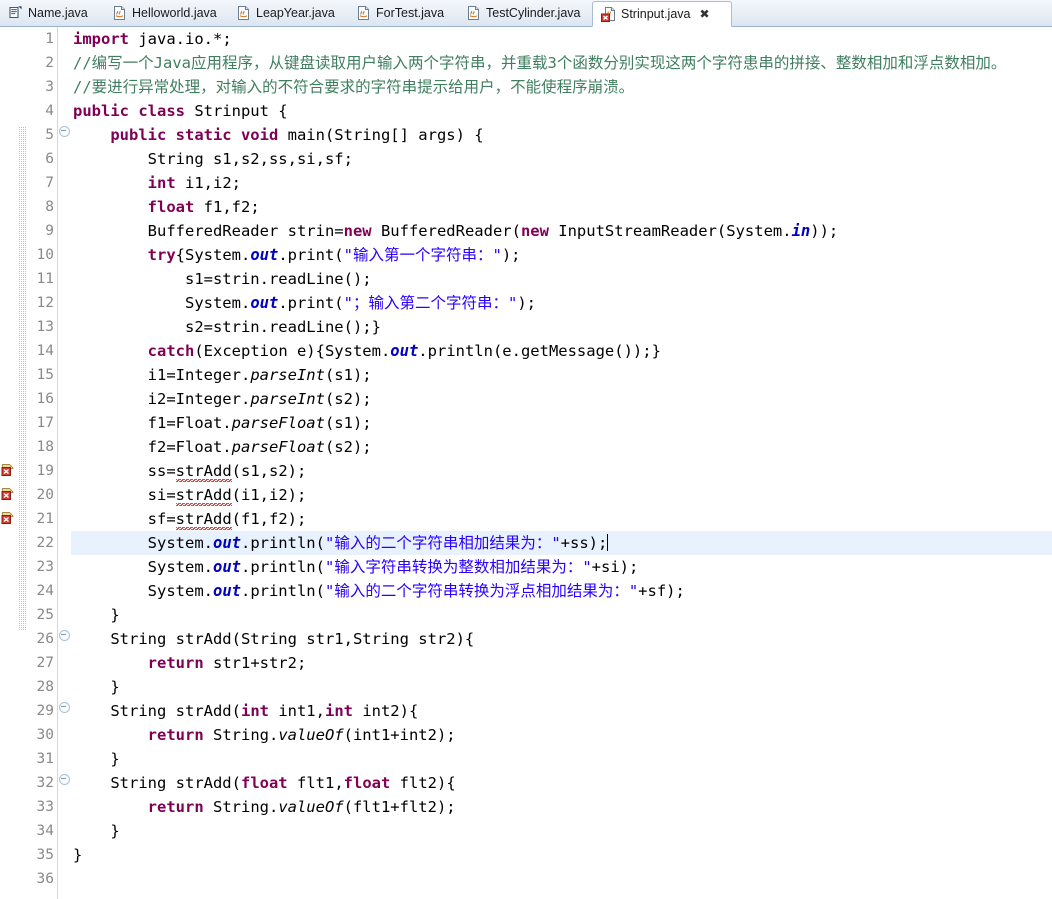 Image resolution: width=1052 pixels, height=899 pixels. Describe the element at coordinates (561, 255) in the screenshot. I see `code-line: try{System.out.print("输入第一个字符串：");` at that location.